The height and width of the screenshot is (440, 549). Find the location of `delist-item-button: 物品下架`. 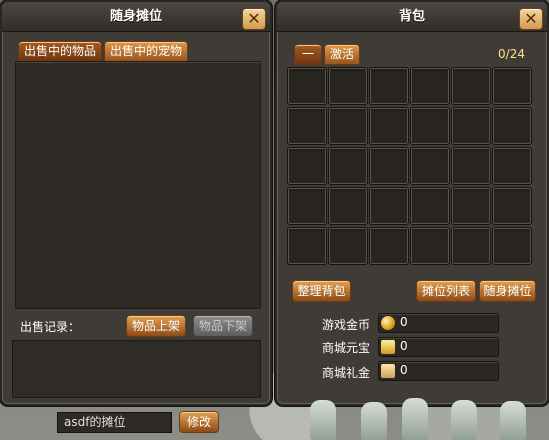

delist-item-button: 物品下架 is located at coordinates (223, 326).